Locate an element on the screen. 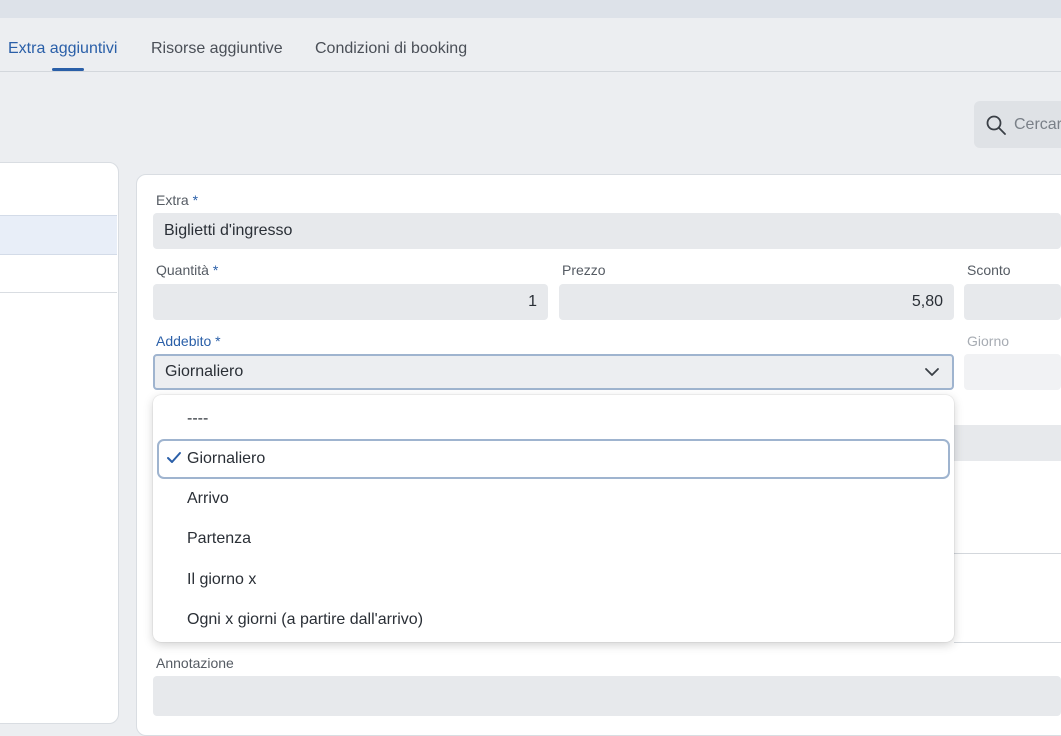 The width and height of the screenshot is (1061, 736). quantita-field: 1 is located at coordinates (350, 302).